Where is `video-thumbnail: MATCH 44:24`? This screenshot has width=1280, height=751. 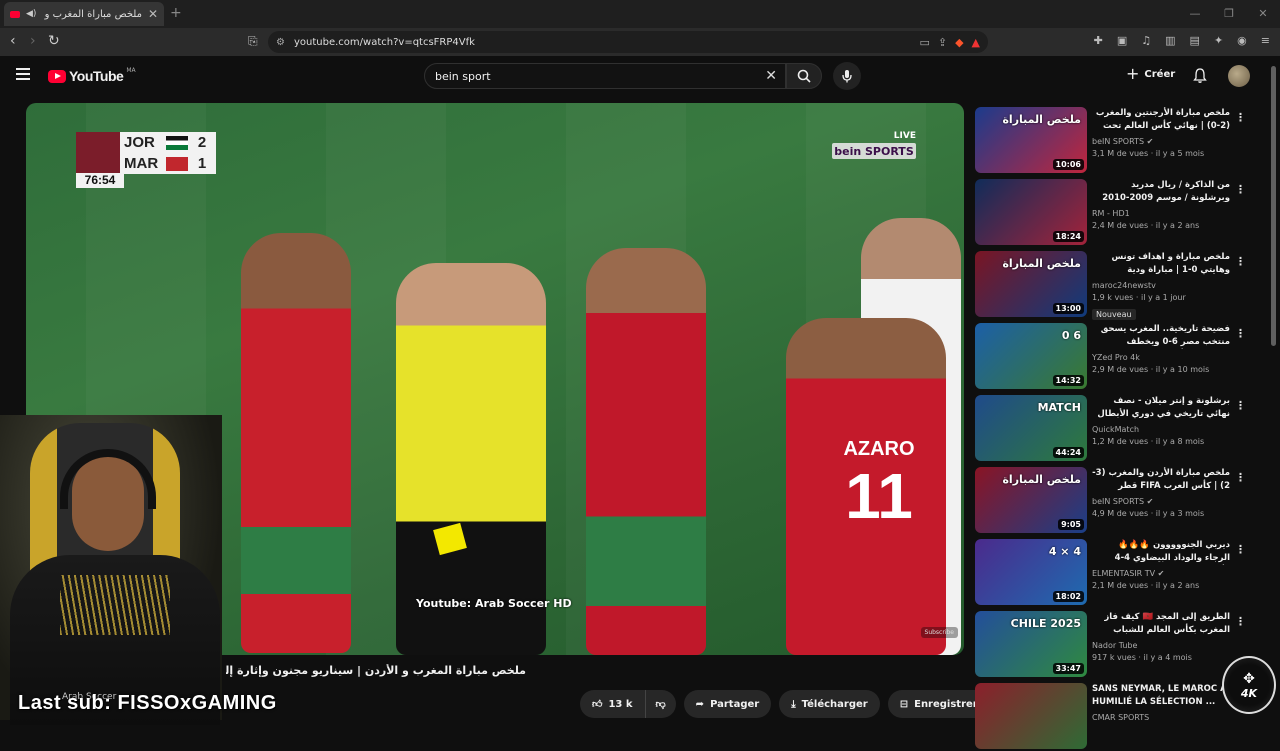 video-thumbnail: MATCH 44:24 is located at coordinates (1031, 428).